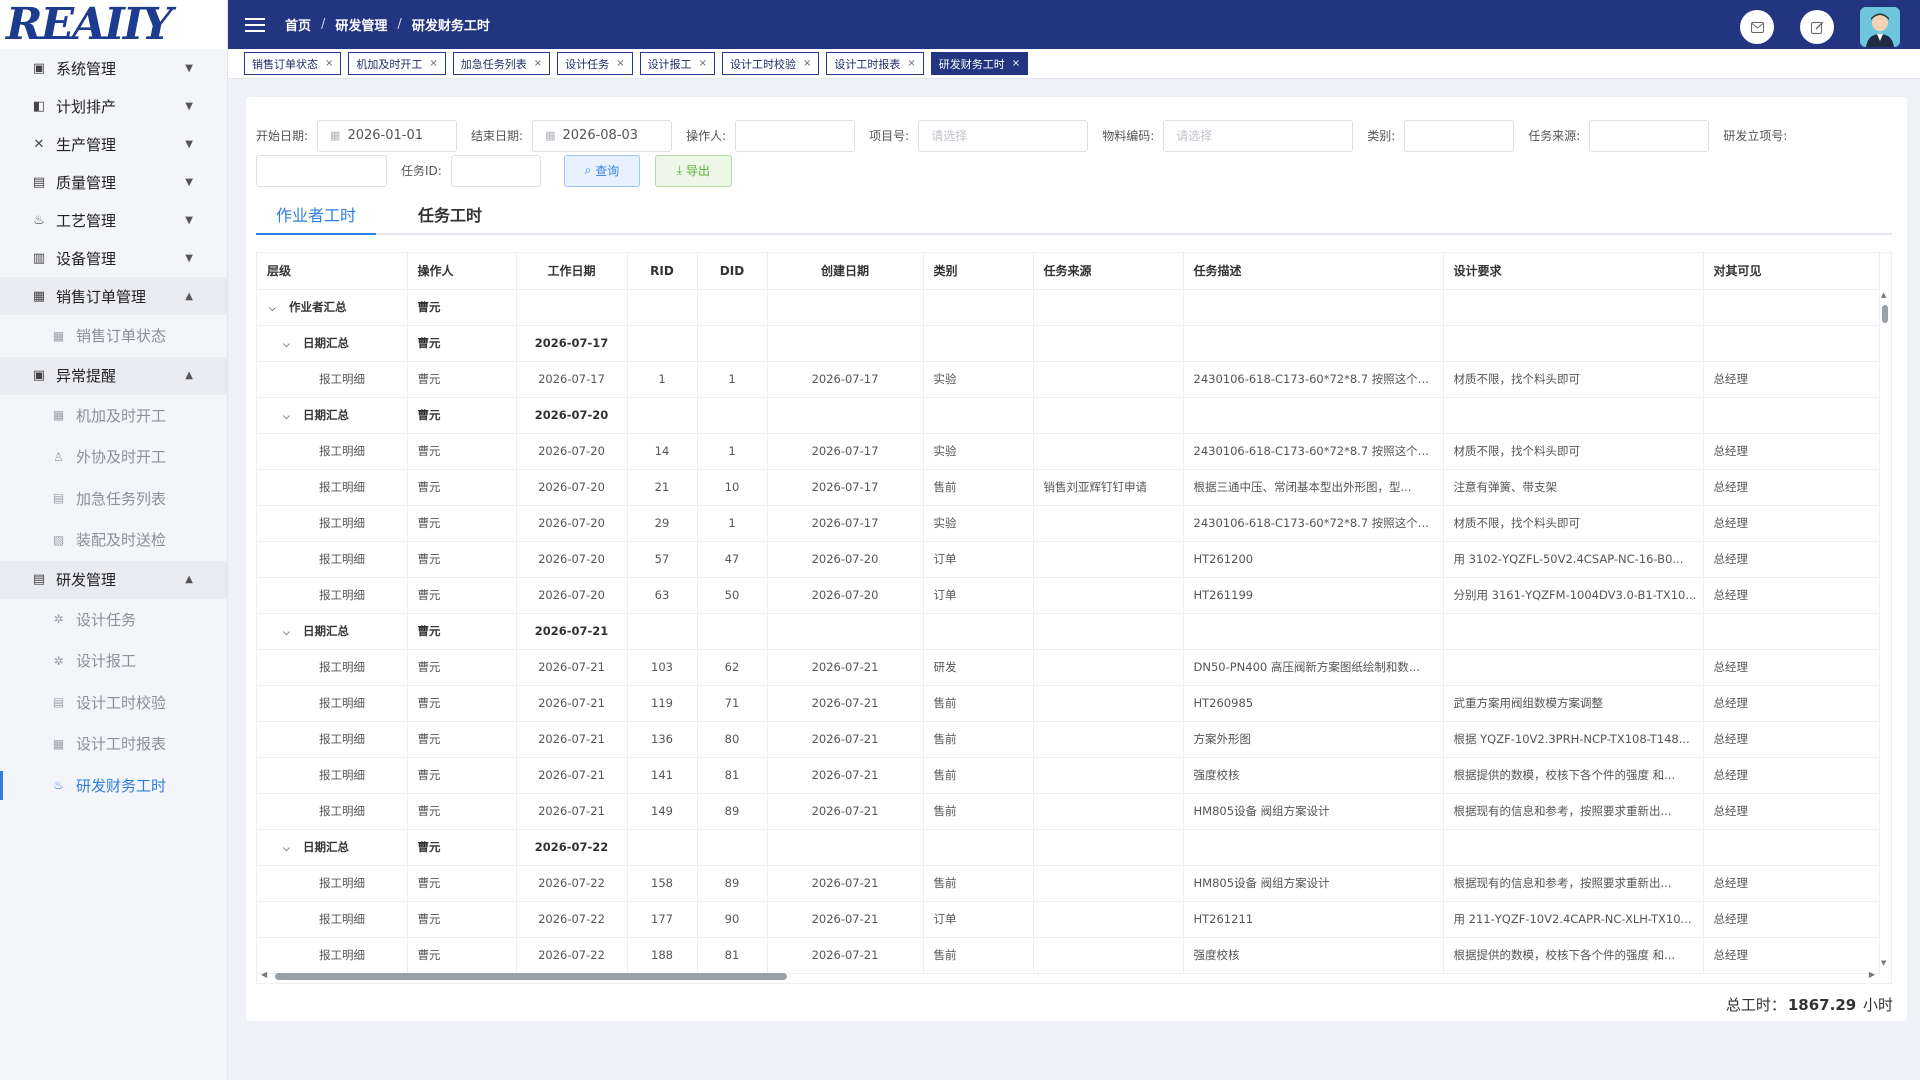 Image resolution: width=1920 pixels, height=1080 pixels. I want to click on sidebar-subitem: ▦ 销售订单状态, so click(113, 336).